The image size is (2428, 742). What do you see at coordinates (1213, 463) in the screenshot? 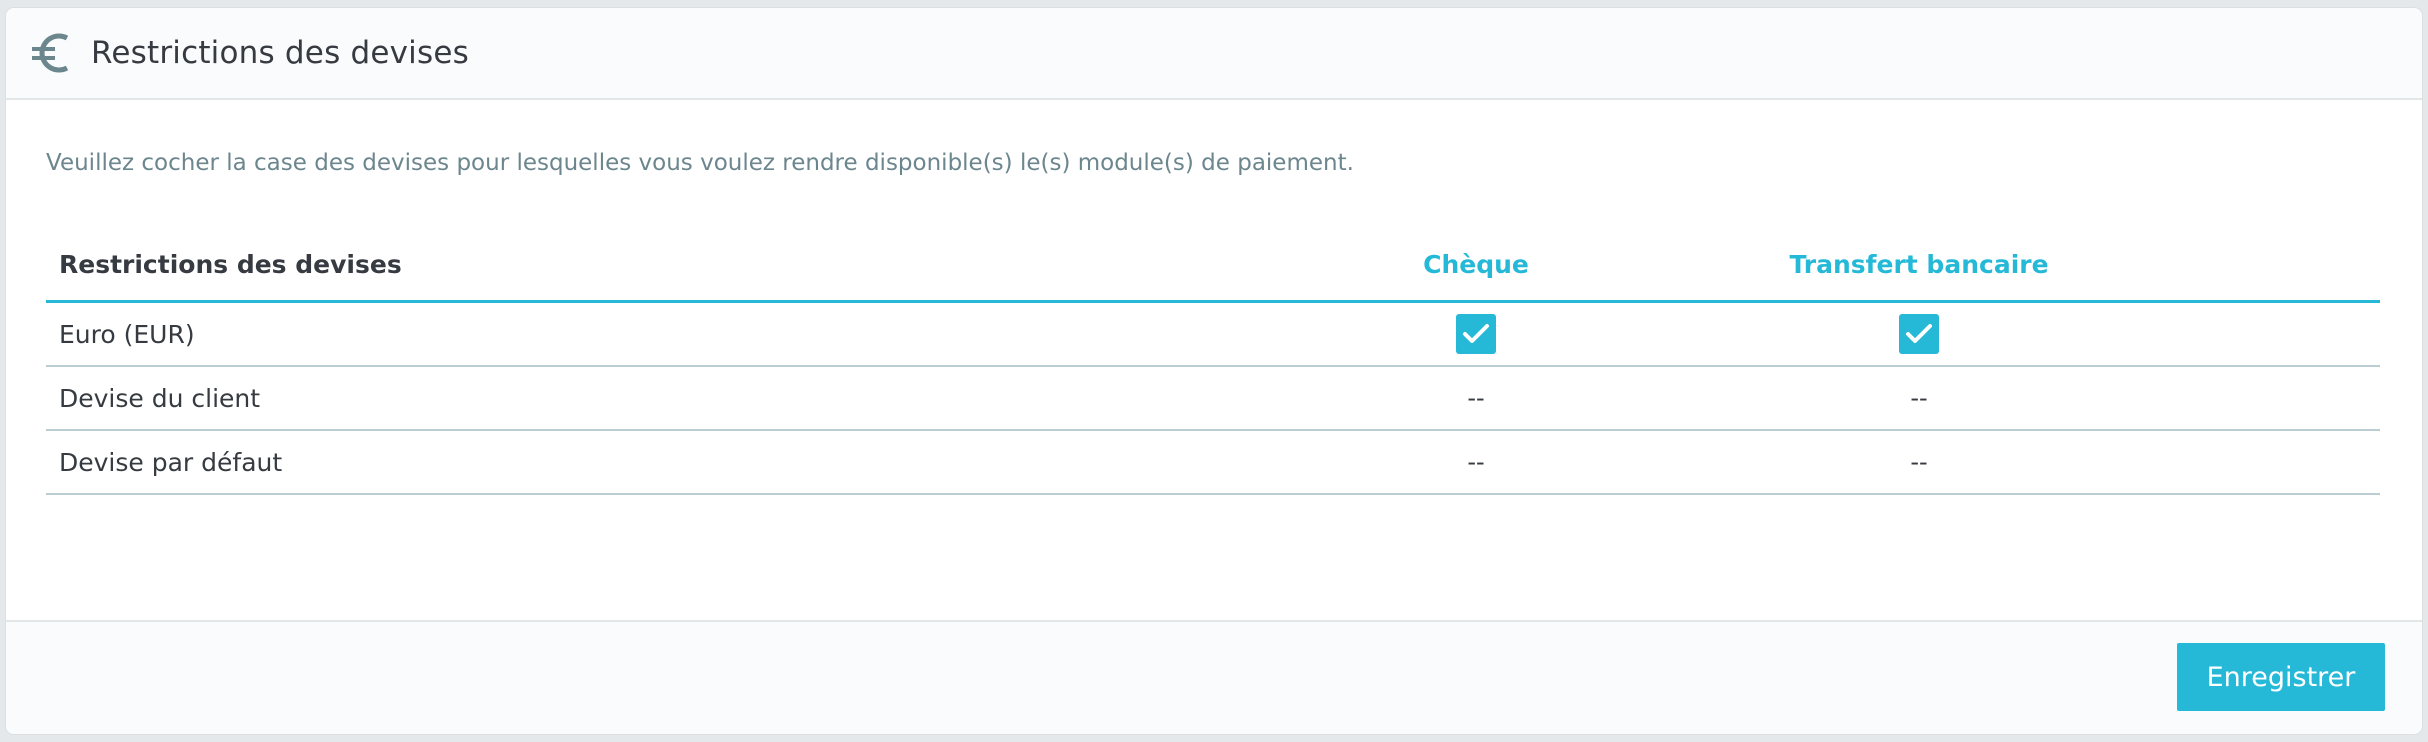
I see `table-row: Devise par défaut -- --` at bounding box center [1213, 463].